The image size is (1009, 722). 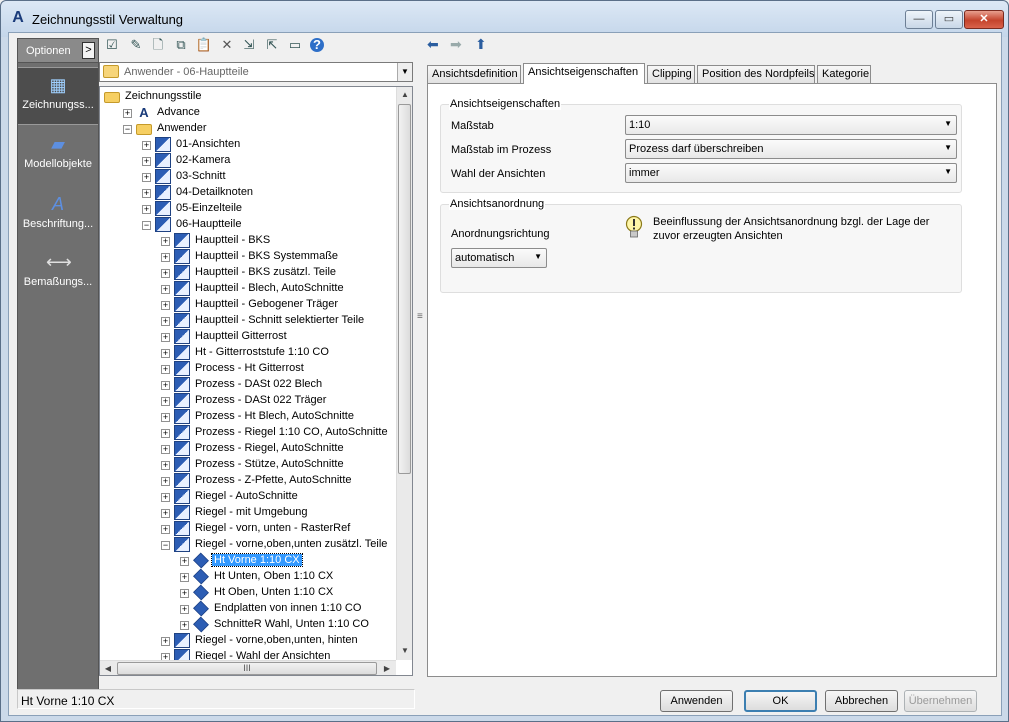 I want to click on process-scale-dropdown: Prozess darf überschreiben ▼, so click(x=791, y=149).